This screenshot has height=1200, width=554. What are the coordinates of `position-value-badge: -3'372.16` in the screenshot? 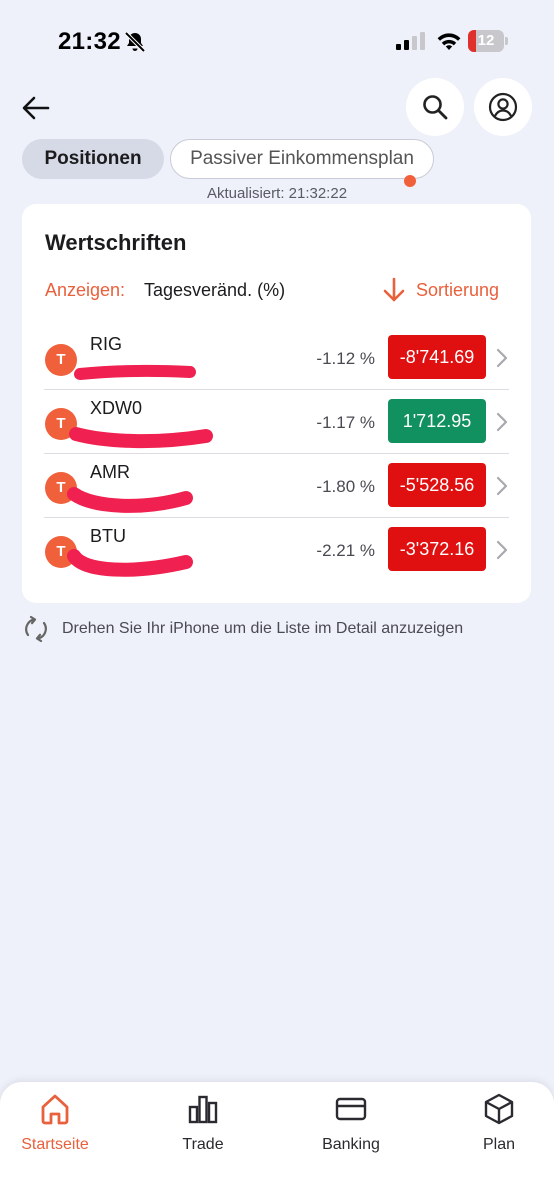 It's located at (437, 549).